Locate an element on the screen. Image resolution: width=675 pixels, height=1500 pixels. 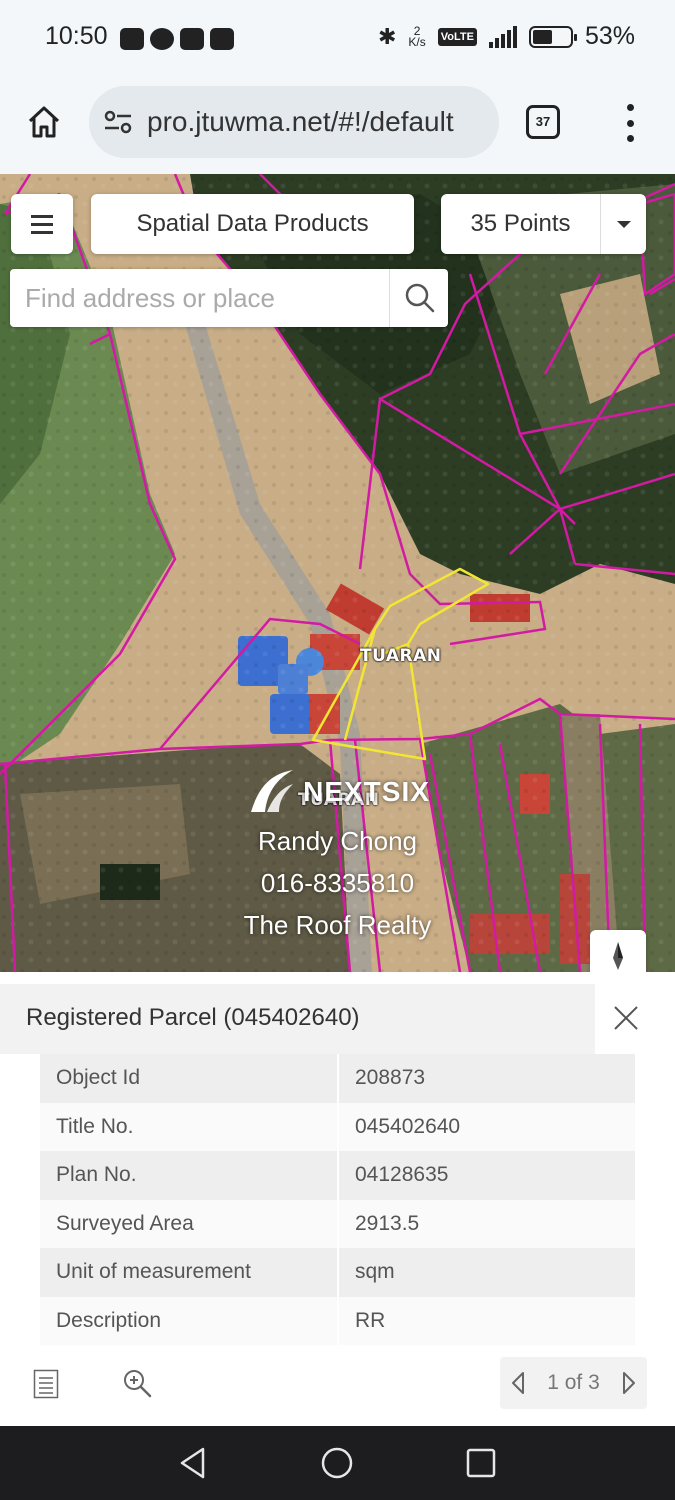
attribute-value: 208873 is located at coordinates (390, 1078).